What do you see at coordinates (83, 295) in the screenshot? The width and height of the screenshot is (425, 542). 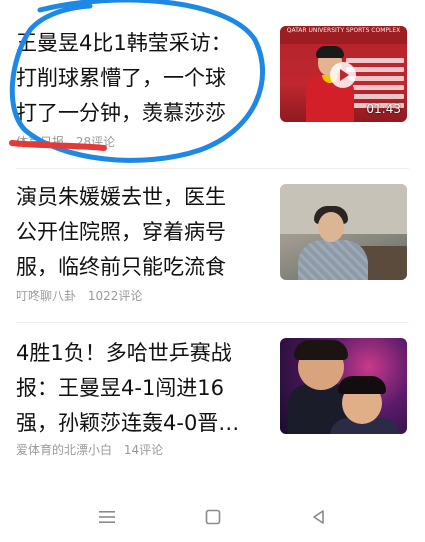 I see `news-meta: 叮咚聊八卦 1022评论` at bounding box center [83, 295].